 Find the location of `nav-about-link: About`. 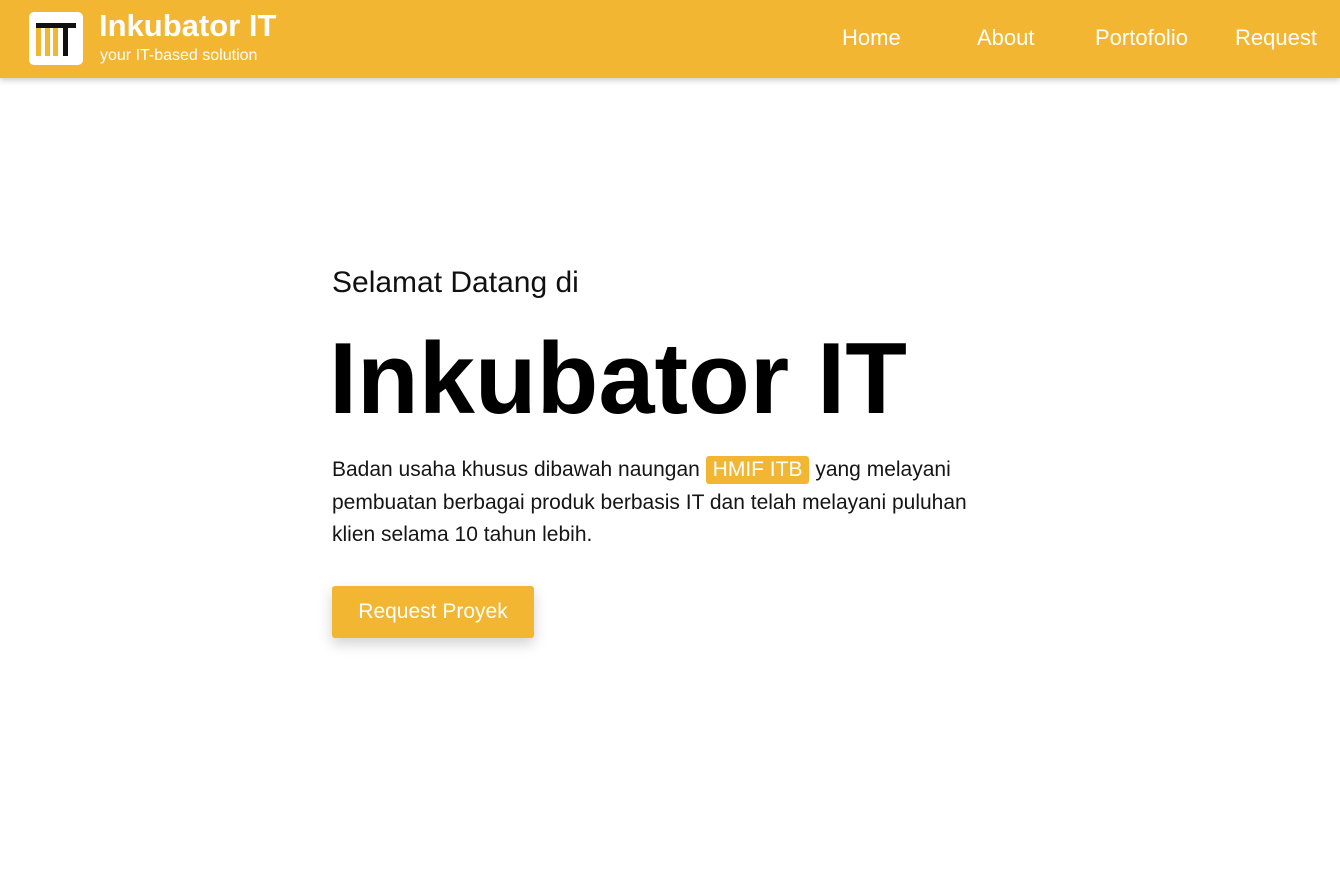

nav-about-link: About is located at coordinates (1006, 38).